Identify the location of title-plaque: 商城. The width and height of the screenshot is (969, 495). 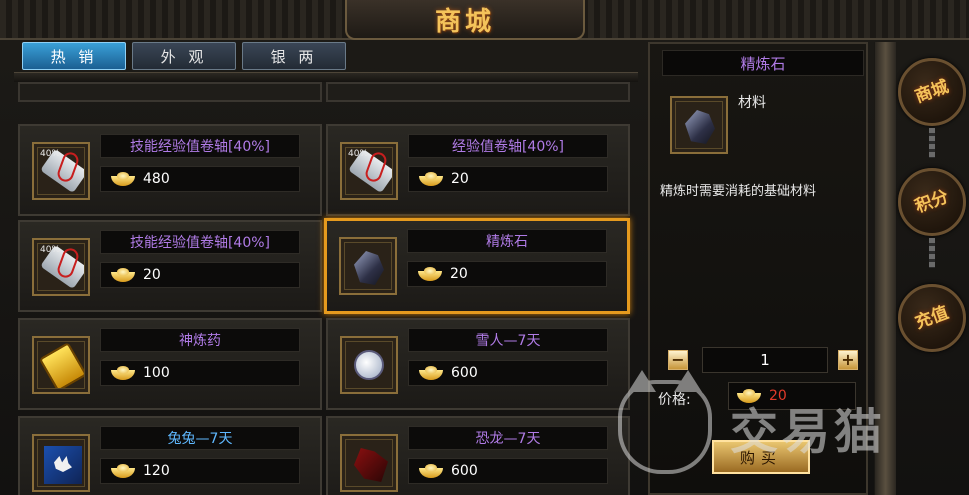
(465, 20).